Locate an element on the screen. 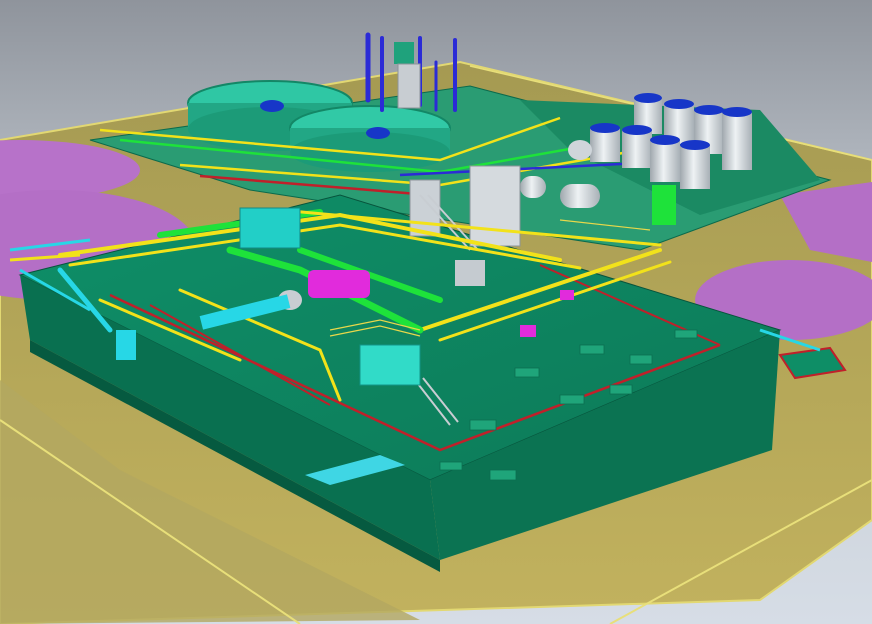 The height and width of the screenshot is (624, 872). cyan-tank is located at coordinates (126, 345).